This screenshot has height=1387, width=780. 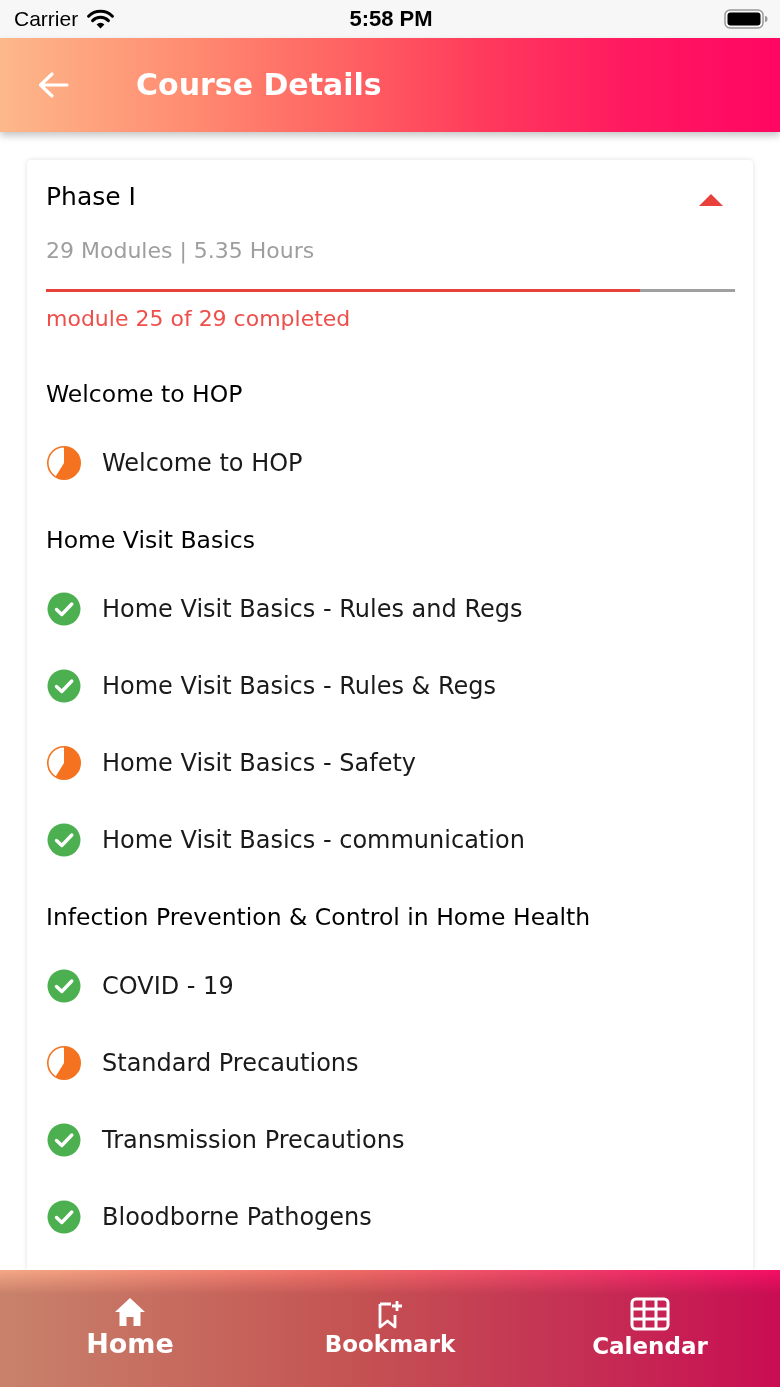 I want to click on phase-title: Phase I, so click(x=91, y=196).